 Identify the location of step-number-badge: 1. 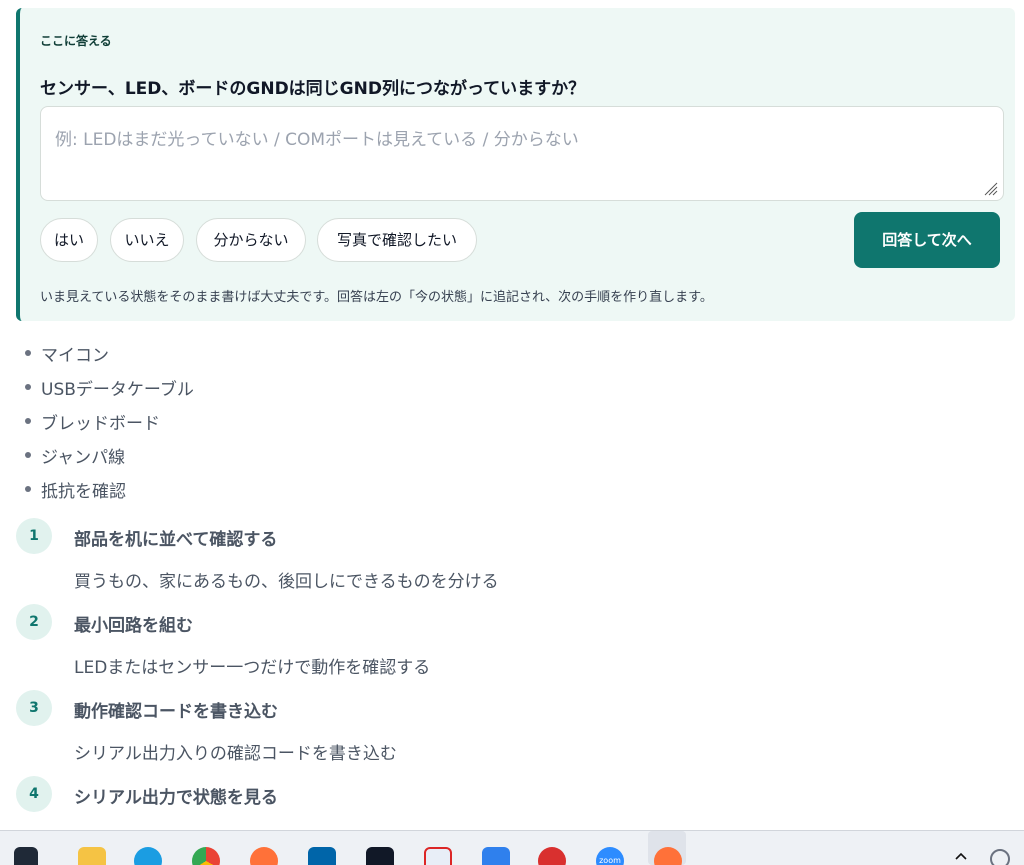
(34, 536).